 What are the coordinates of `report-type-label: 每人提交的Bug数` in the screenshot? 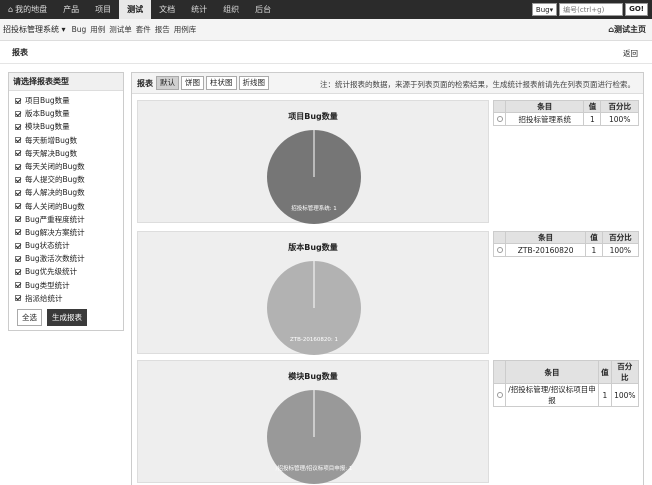 It's located at (55, 180).